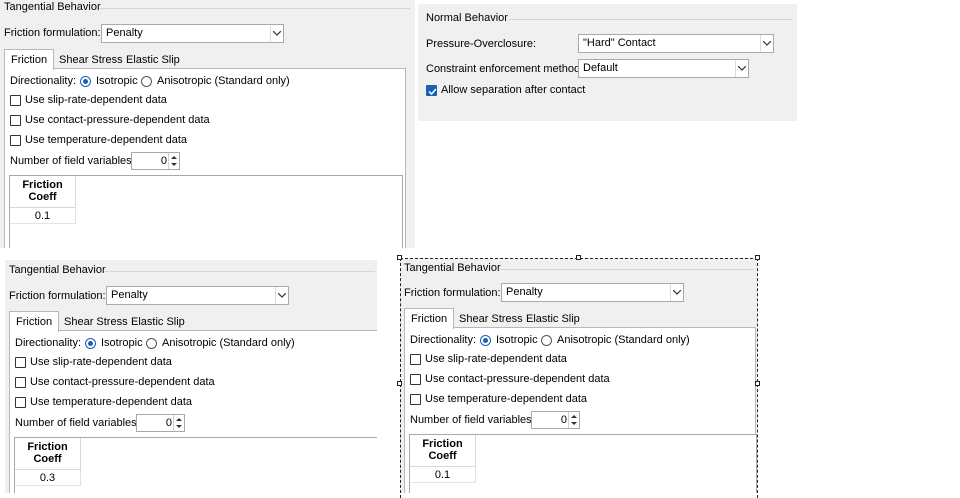 The height and width of the screenshot is (498, 960). Describe the element at coordinates (195, 465) in the screenshot. I see `friction-table: Friction Coeff 0.3` at that location.